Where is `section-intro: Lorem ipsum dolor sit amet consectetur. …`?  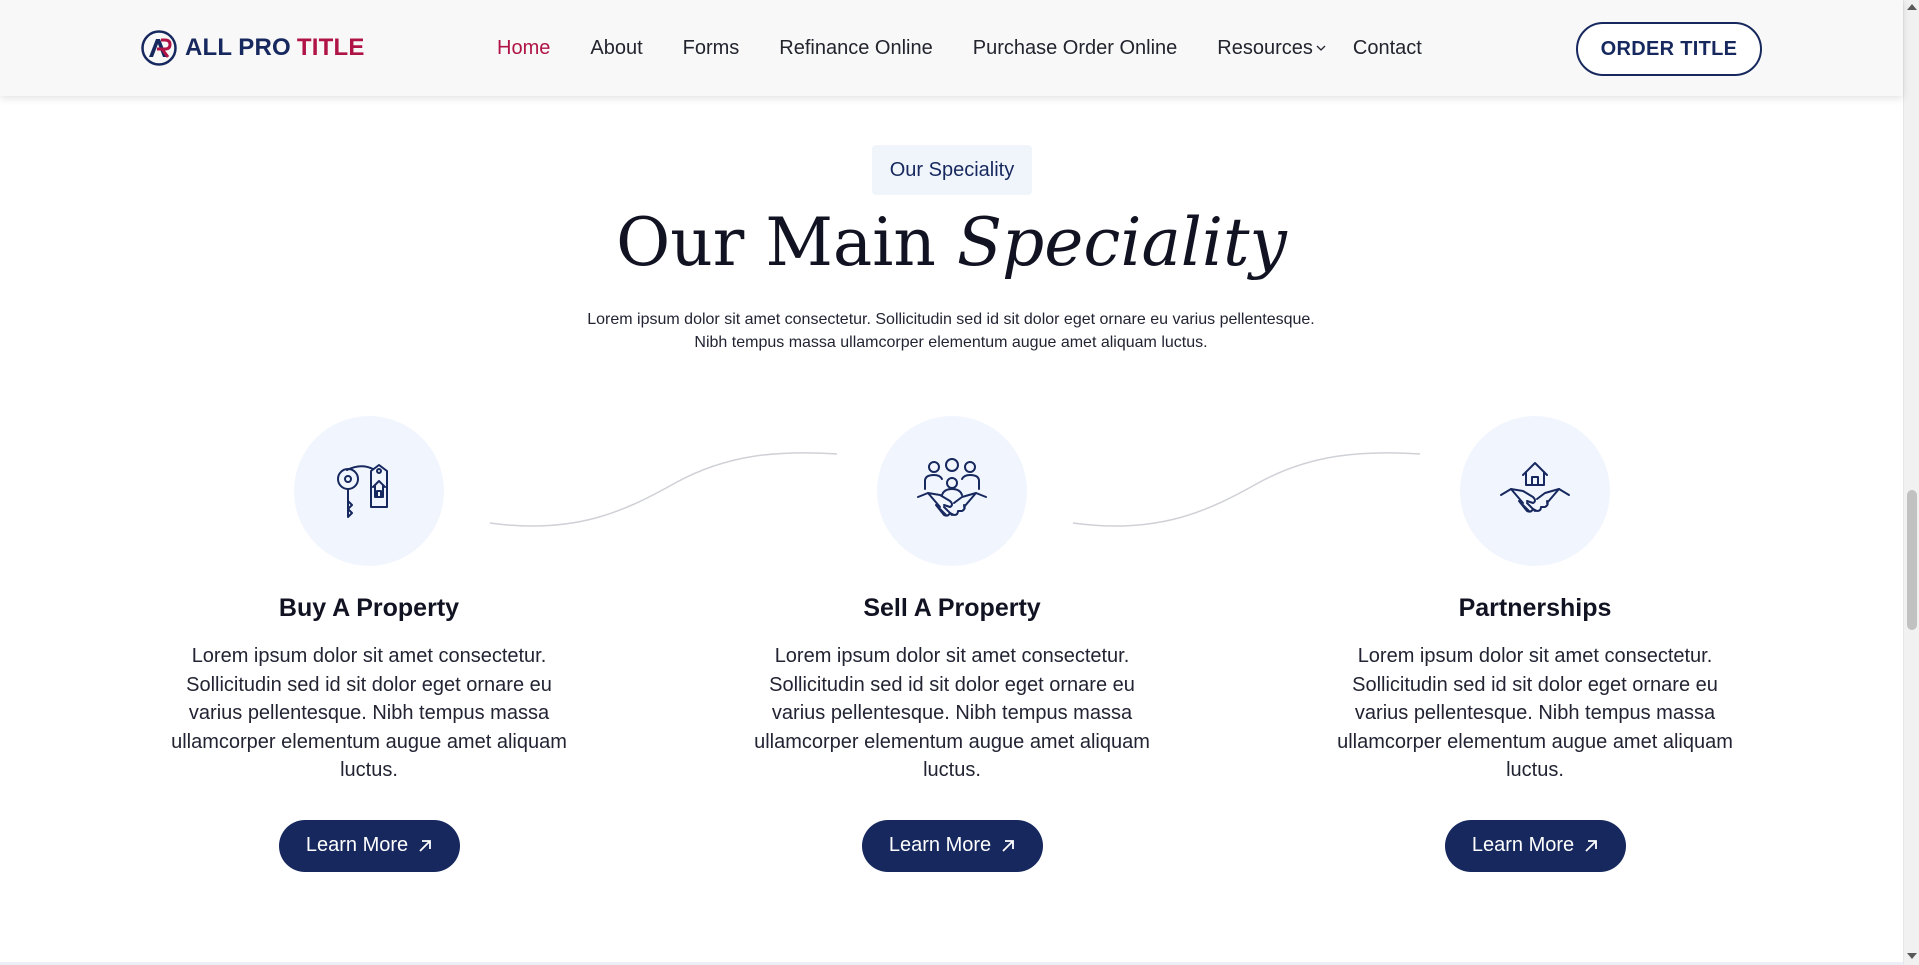
section-intro: Lorem ipsum dolor sit amet consectetur. … is located at coordinates (951, 331).